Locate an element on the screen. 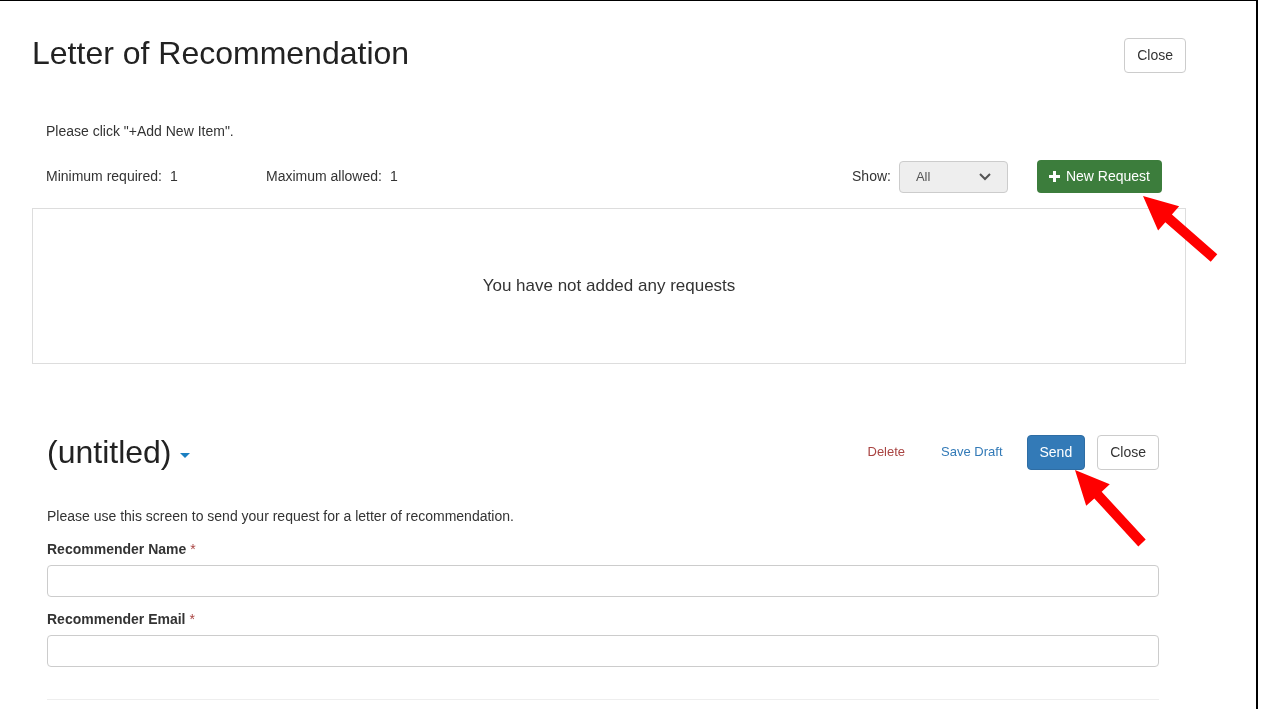 Image resolution: width=1264 pixels, height=709 pixels. item-title: (untitled) is located at coordinates (109, 452).